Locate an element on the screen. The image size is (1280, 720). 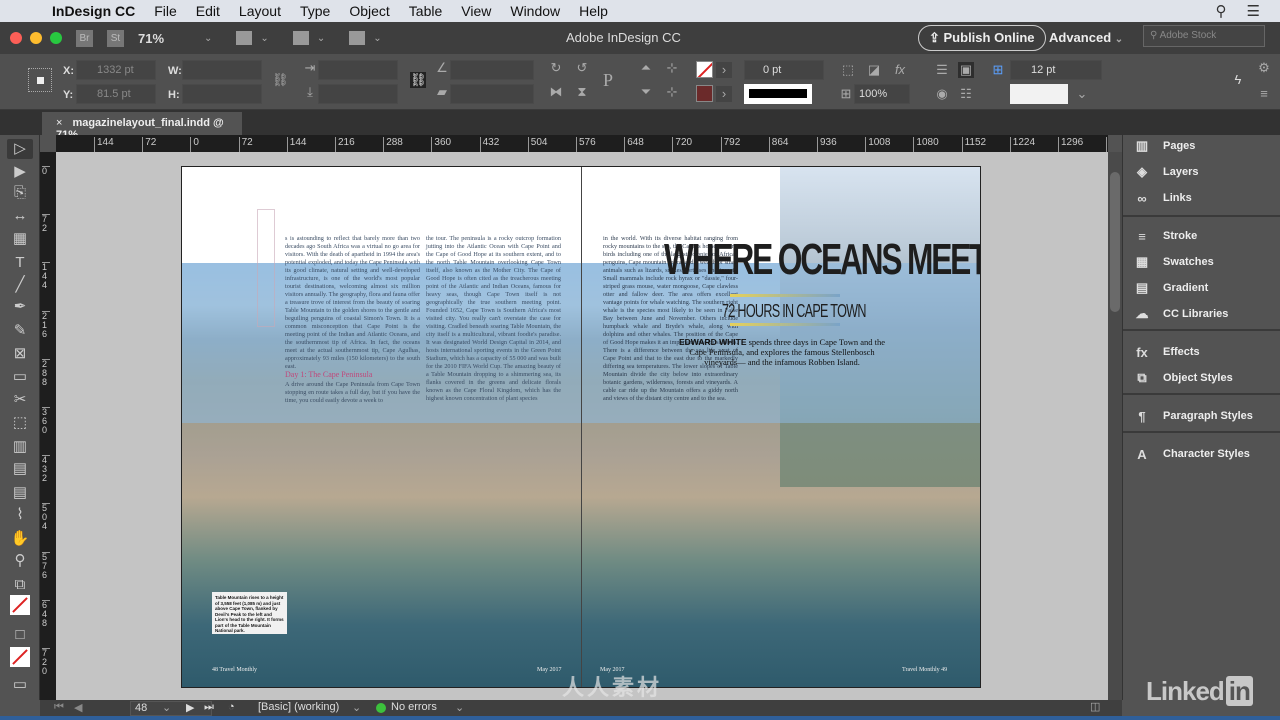
quick-apply-icon: ϟ is located at coordinates (1238, 80).